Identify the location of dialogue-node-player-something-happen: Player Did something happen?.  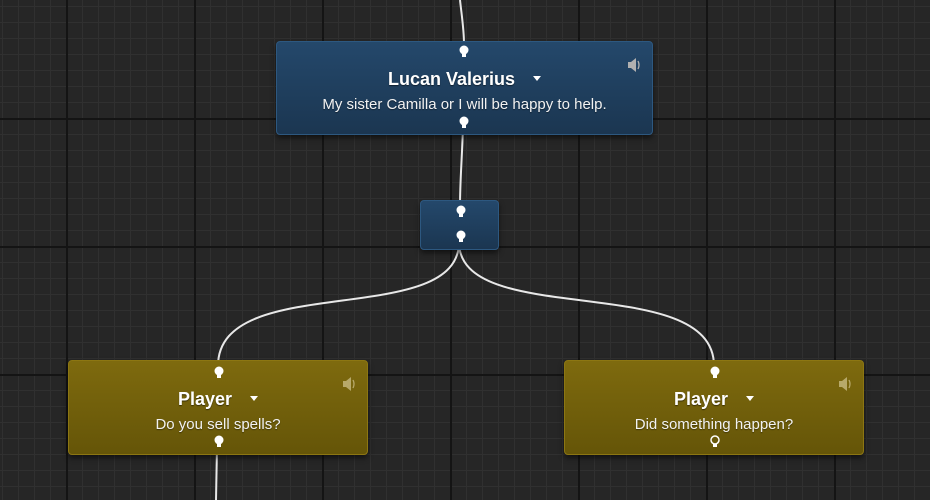
(714, 407).